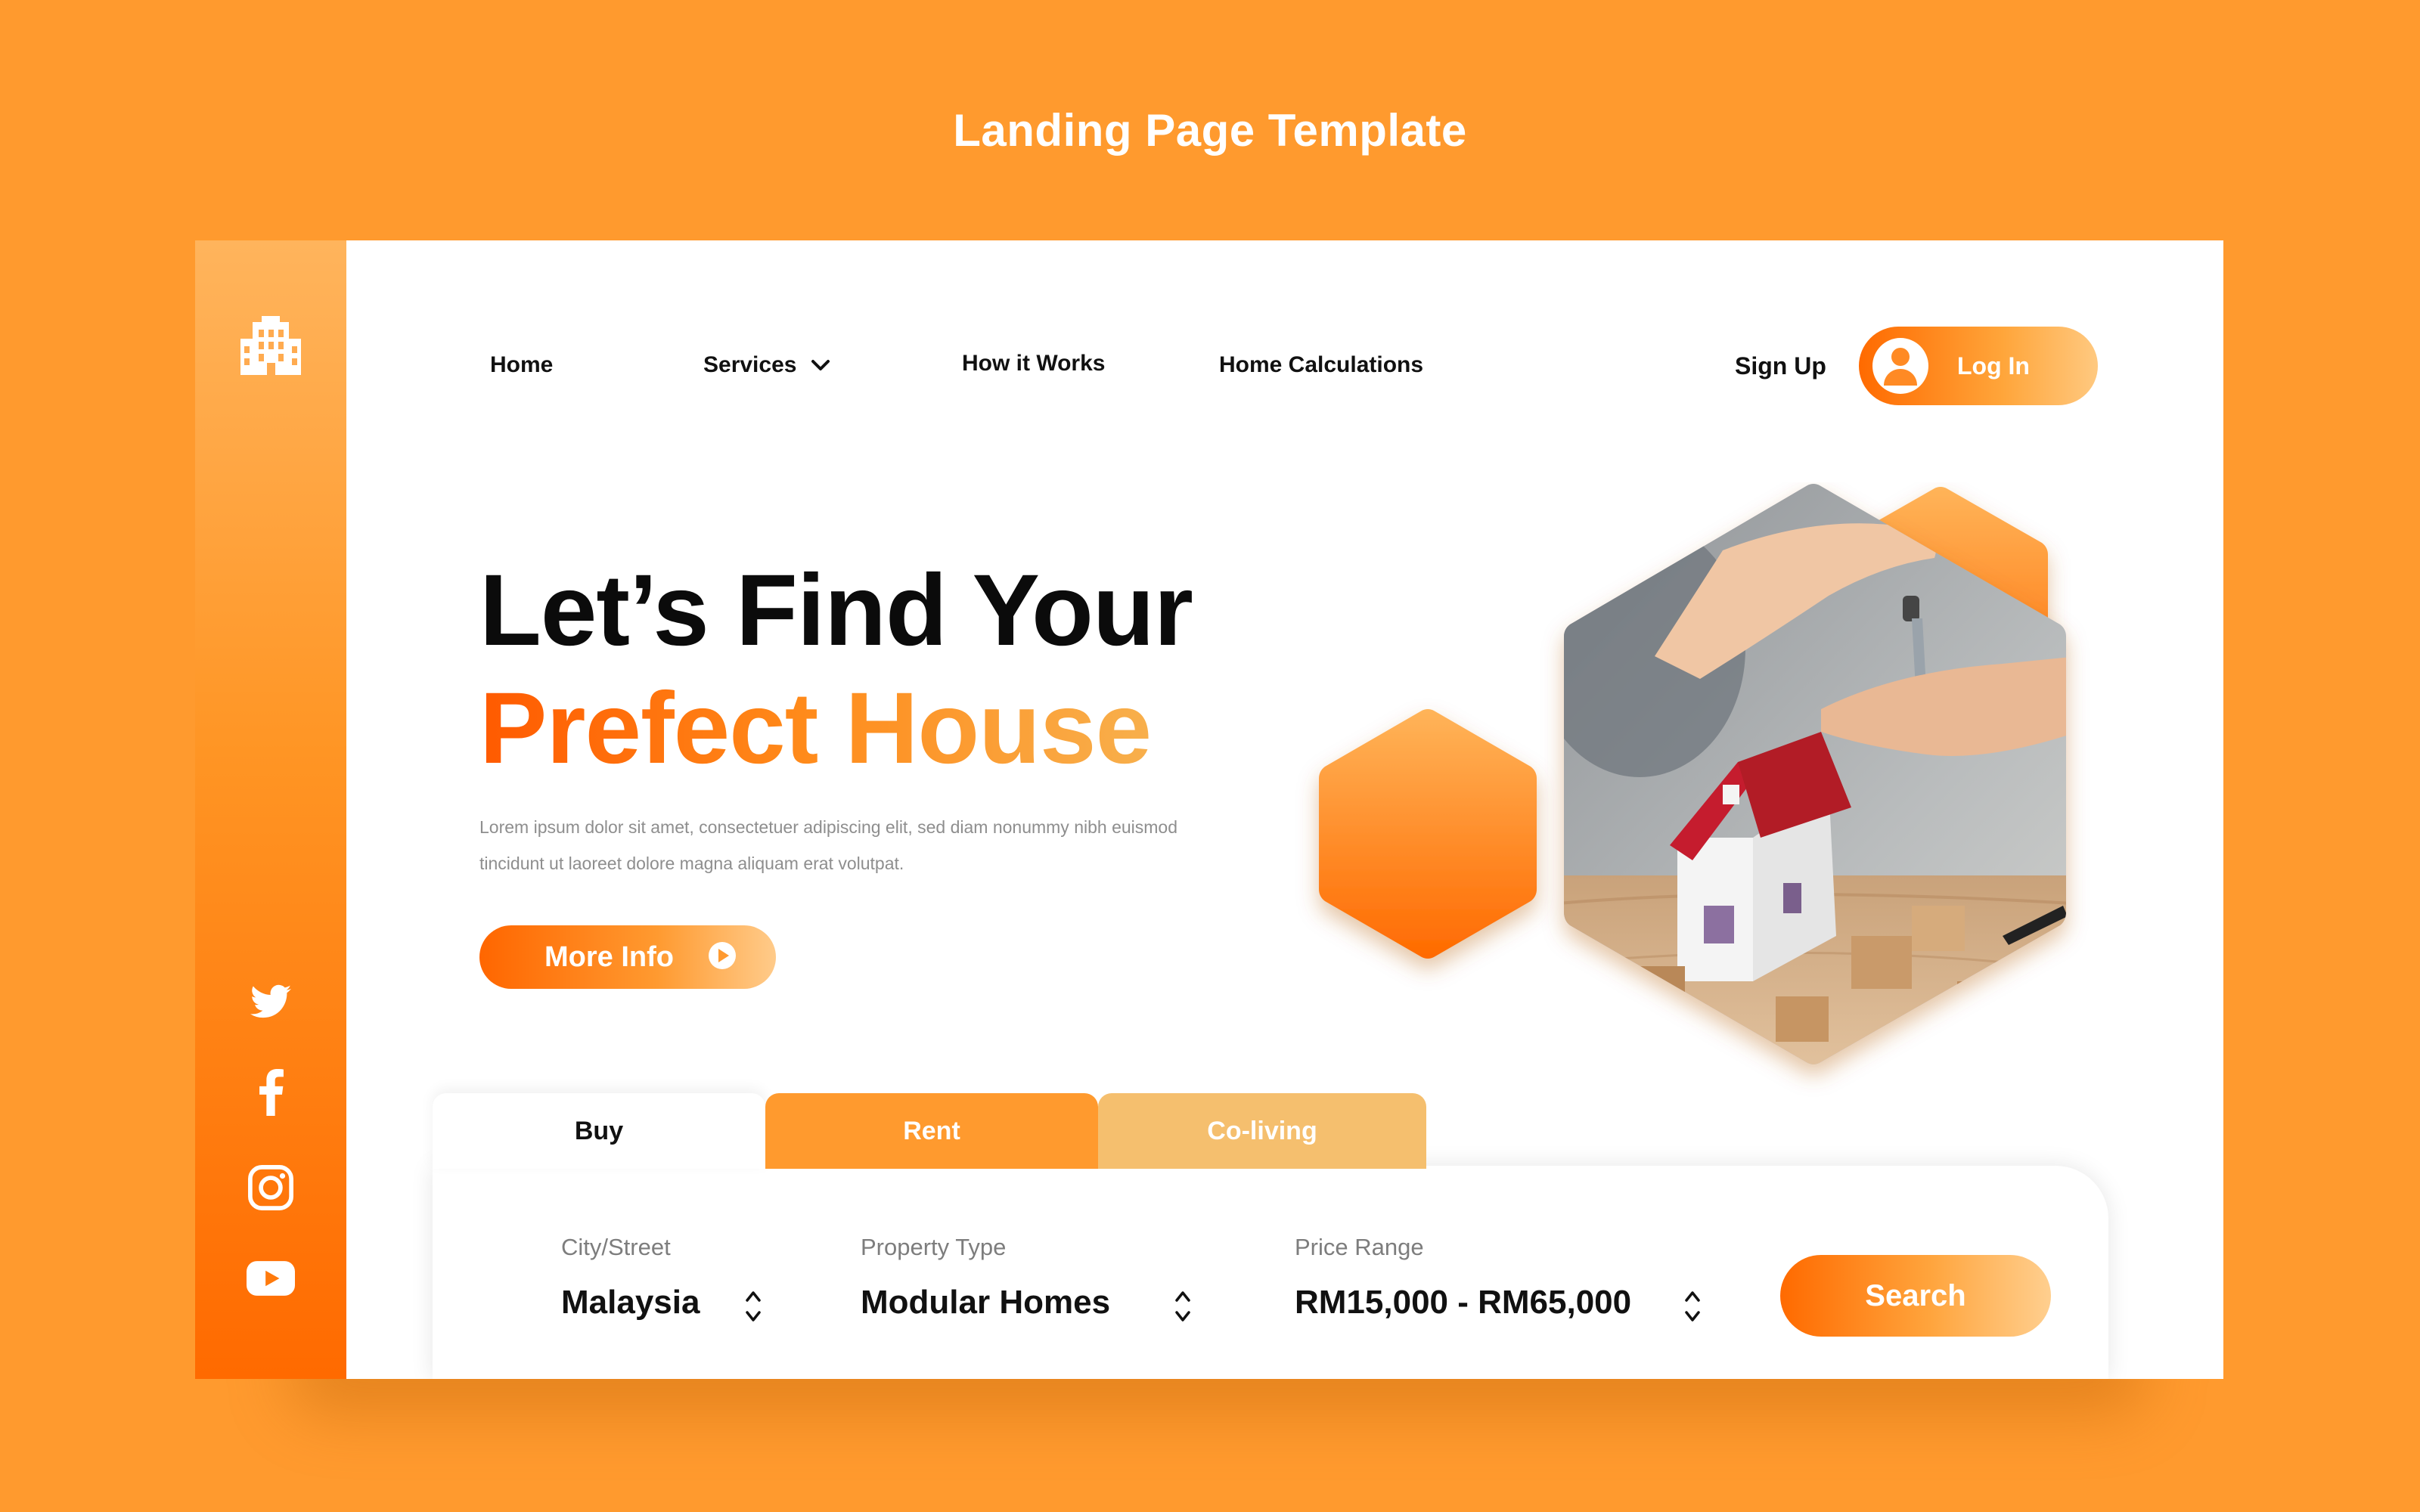  What do you see at coordinates (609, 957) in the screenshot?
I see `more-info-label: More Info` at bounding box center [609, 957].